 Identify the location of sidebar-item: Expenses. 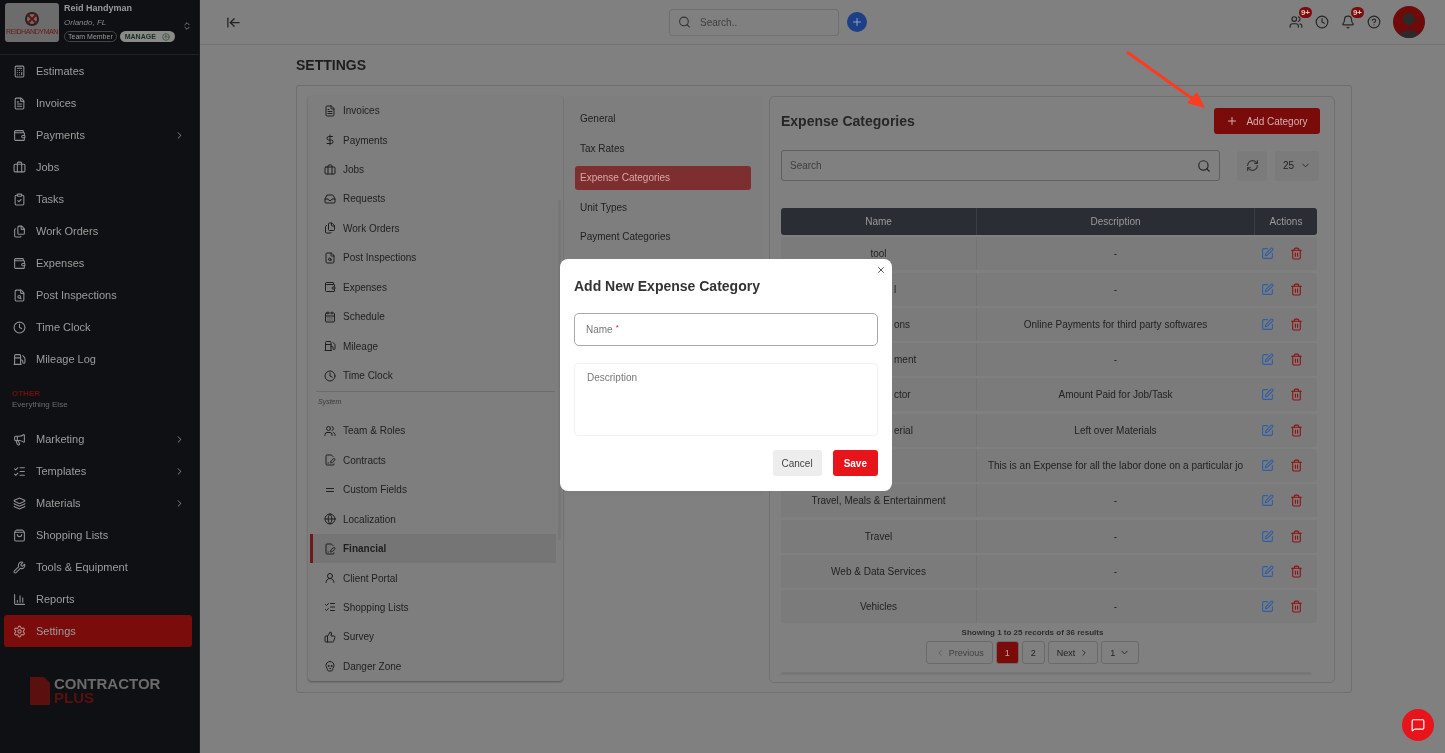
(99, 263).